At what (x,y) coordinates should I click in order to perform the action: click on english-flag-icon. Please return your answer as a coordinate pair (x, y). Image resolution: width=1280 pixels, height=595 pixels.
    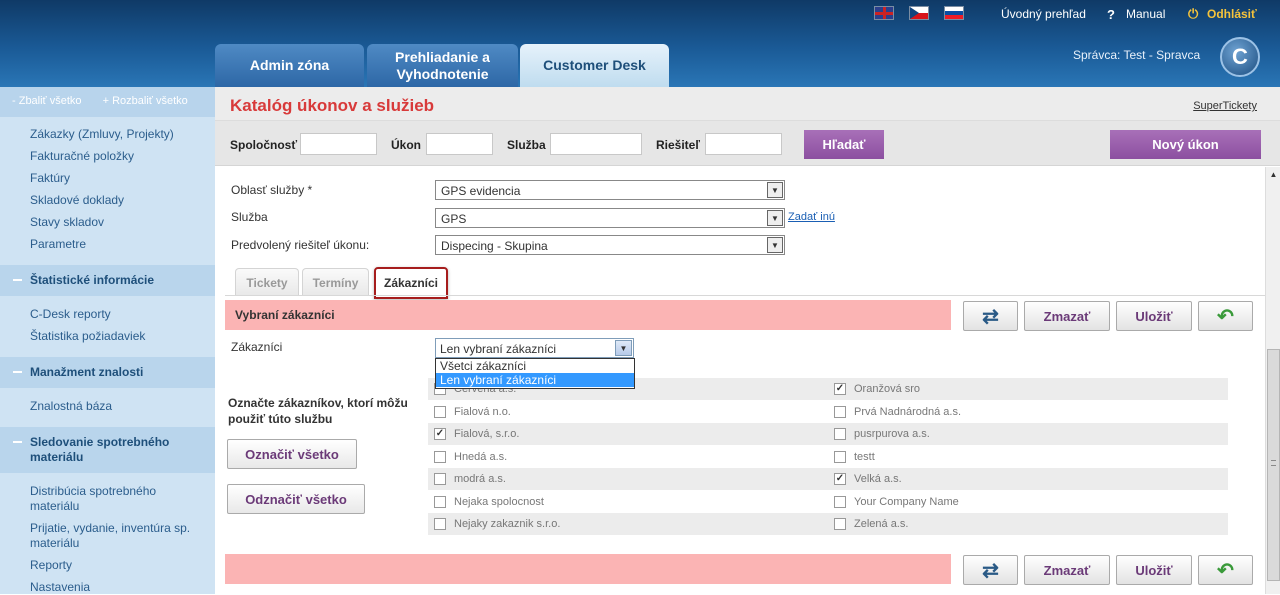
    Looking at the image, I should click on (884, 13).